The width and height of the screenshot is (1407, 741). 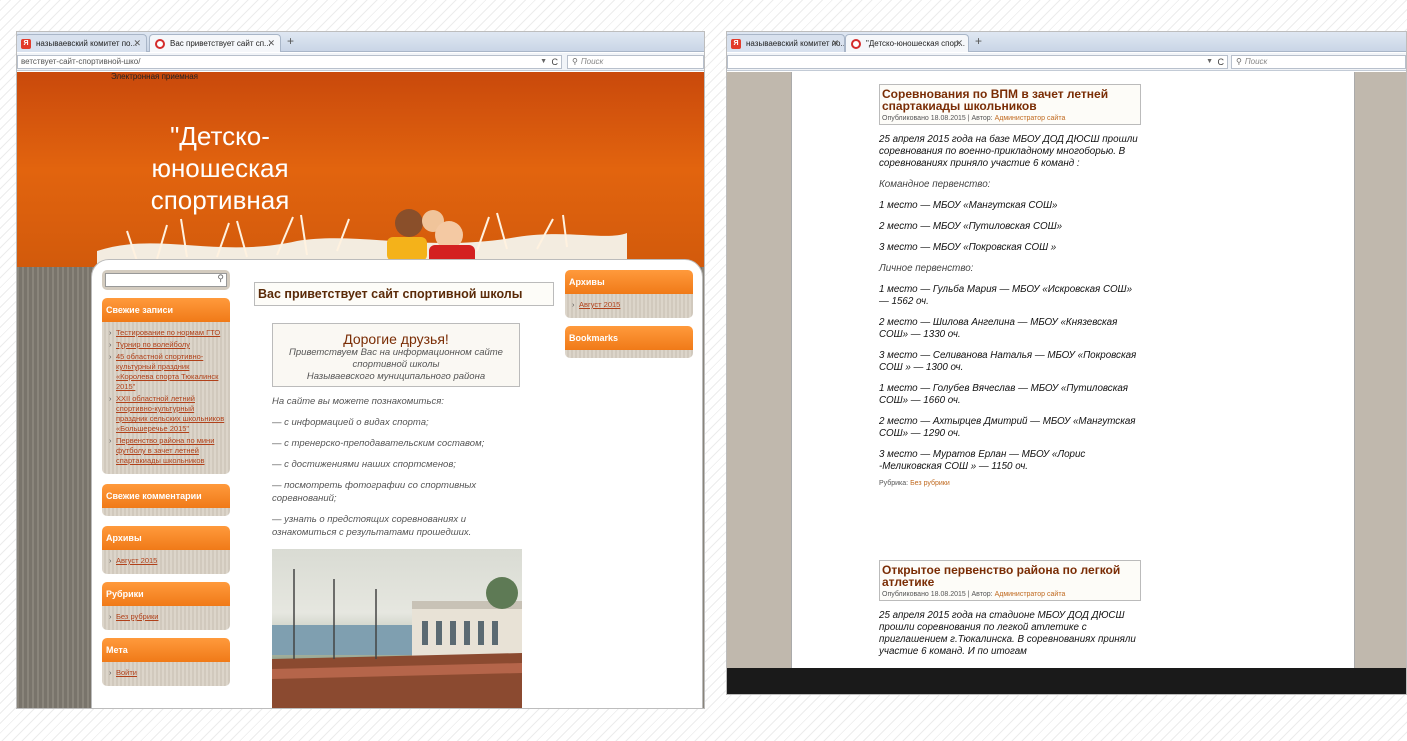 I want to click on header-top-link: Электронная приемная, so click(x=154, y=76).